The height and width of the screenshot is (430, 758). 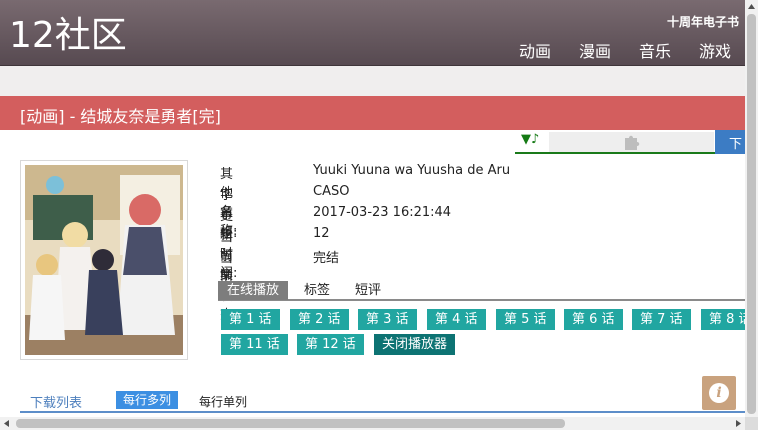 I want to click on episode-button: 第 4 话, so click(x=456, y=319).